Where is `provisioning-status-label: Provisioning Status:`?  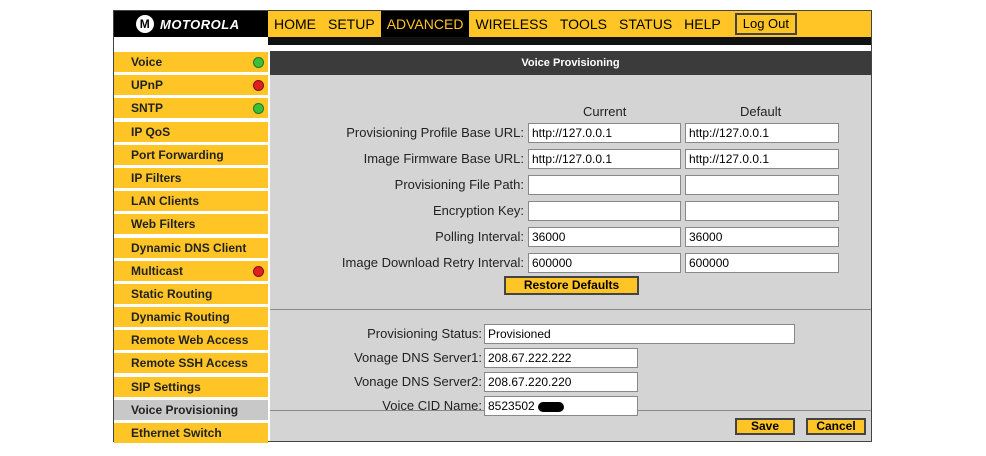 provisioning-status-label: Provisioning Status: is located at coordinates (424, 333).